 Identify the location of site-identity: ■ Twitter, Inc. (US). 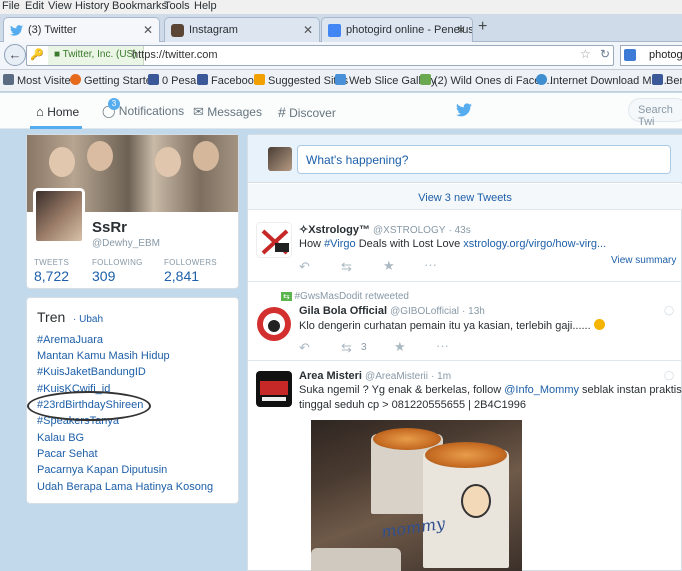
(96, 55).